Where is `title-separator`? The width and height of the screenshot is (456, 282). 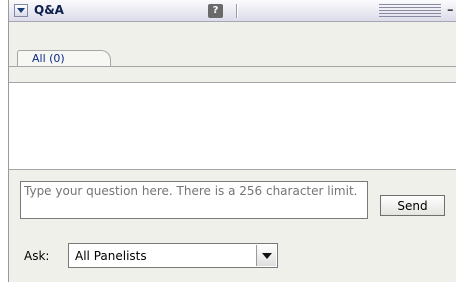 title-separator is located at coordinates (237, 11).